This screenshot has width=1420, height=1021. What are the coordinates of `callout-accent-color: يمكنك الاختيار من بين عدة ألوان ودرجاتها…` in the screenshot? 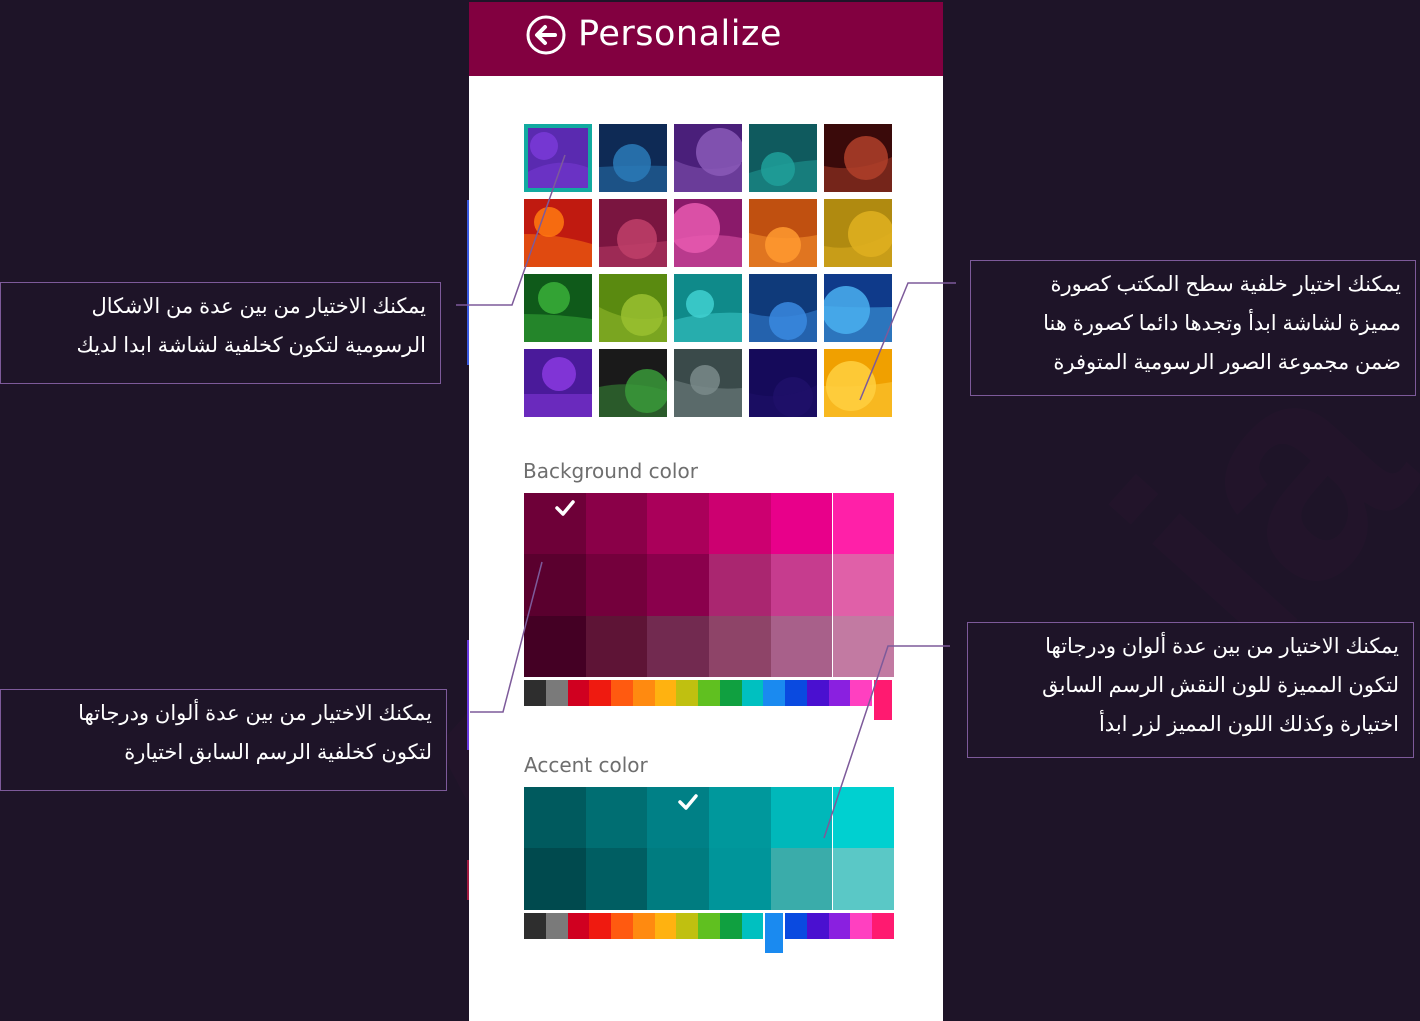 It's located at (1190, 690).